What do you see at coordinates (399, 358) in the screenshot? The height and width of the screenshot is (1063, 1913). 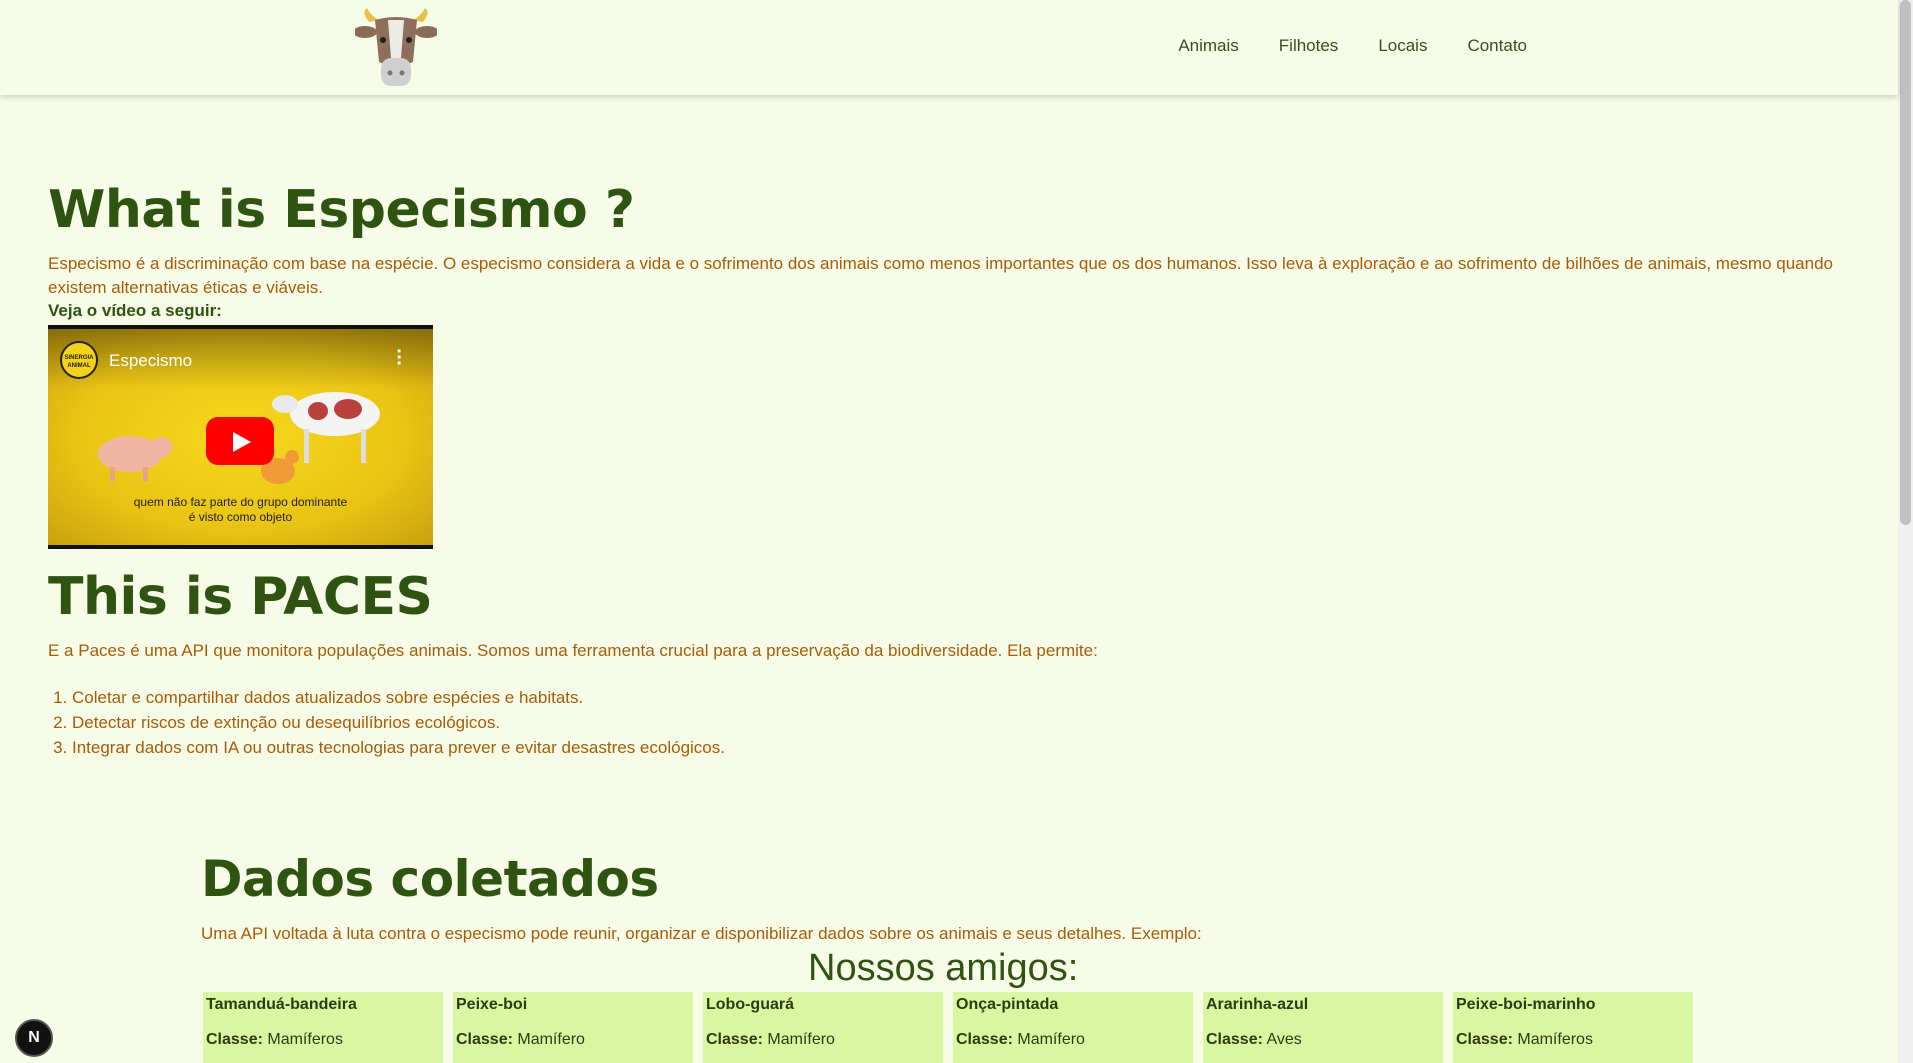 I see `more-options-icon: · · ·` at bounding box center [399, 358].